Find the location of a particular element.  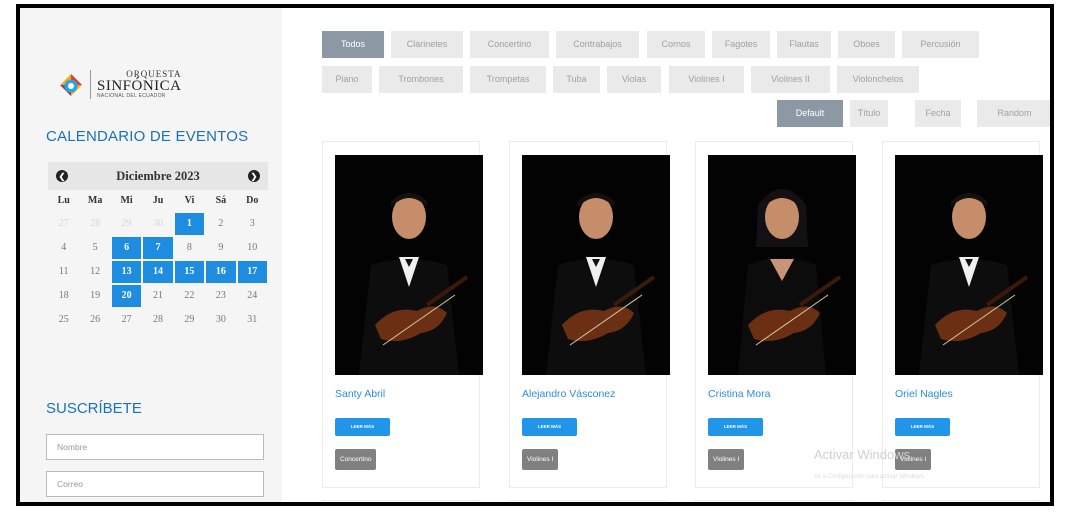

logo-sub-text: NACIONAL DEL ECUADOR is located at coordinates (131, 96).